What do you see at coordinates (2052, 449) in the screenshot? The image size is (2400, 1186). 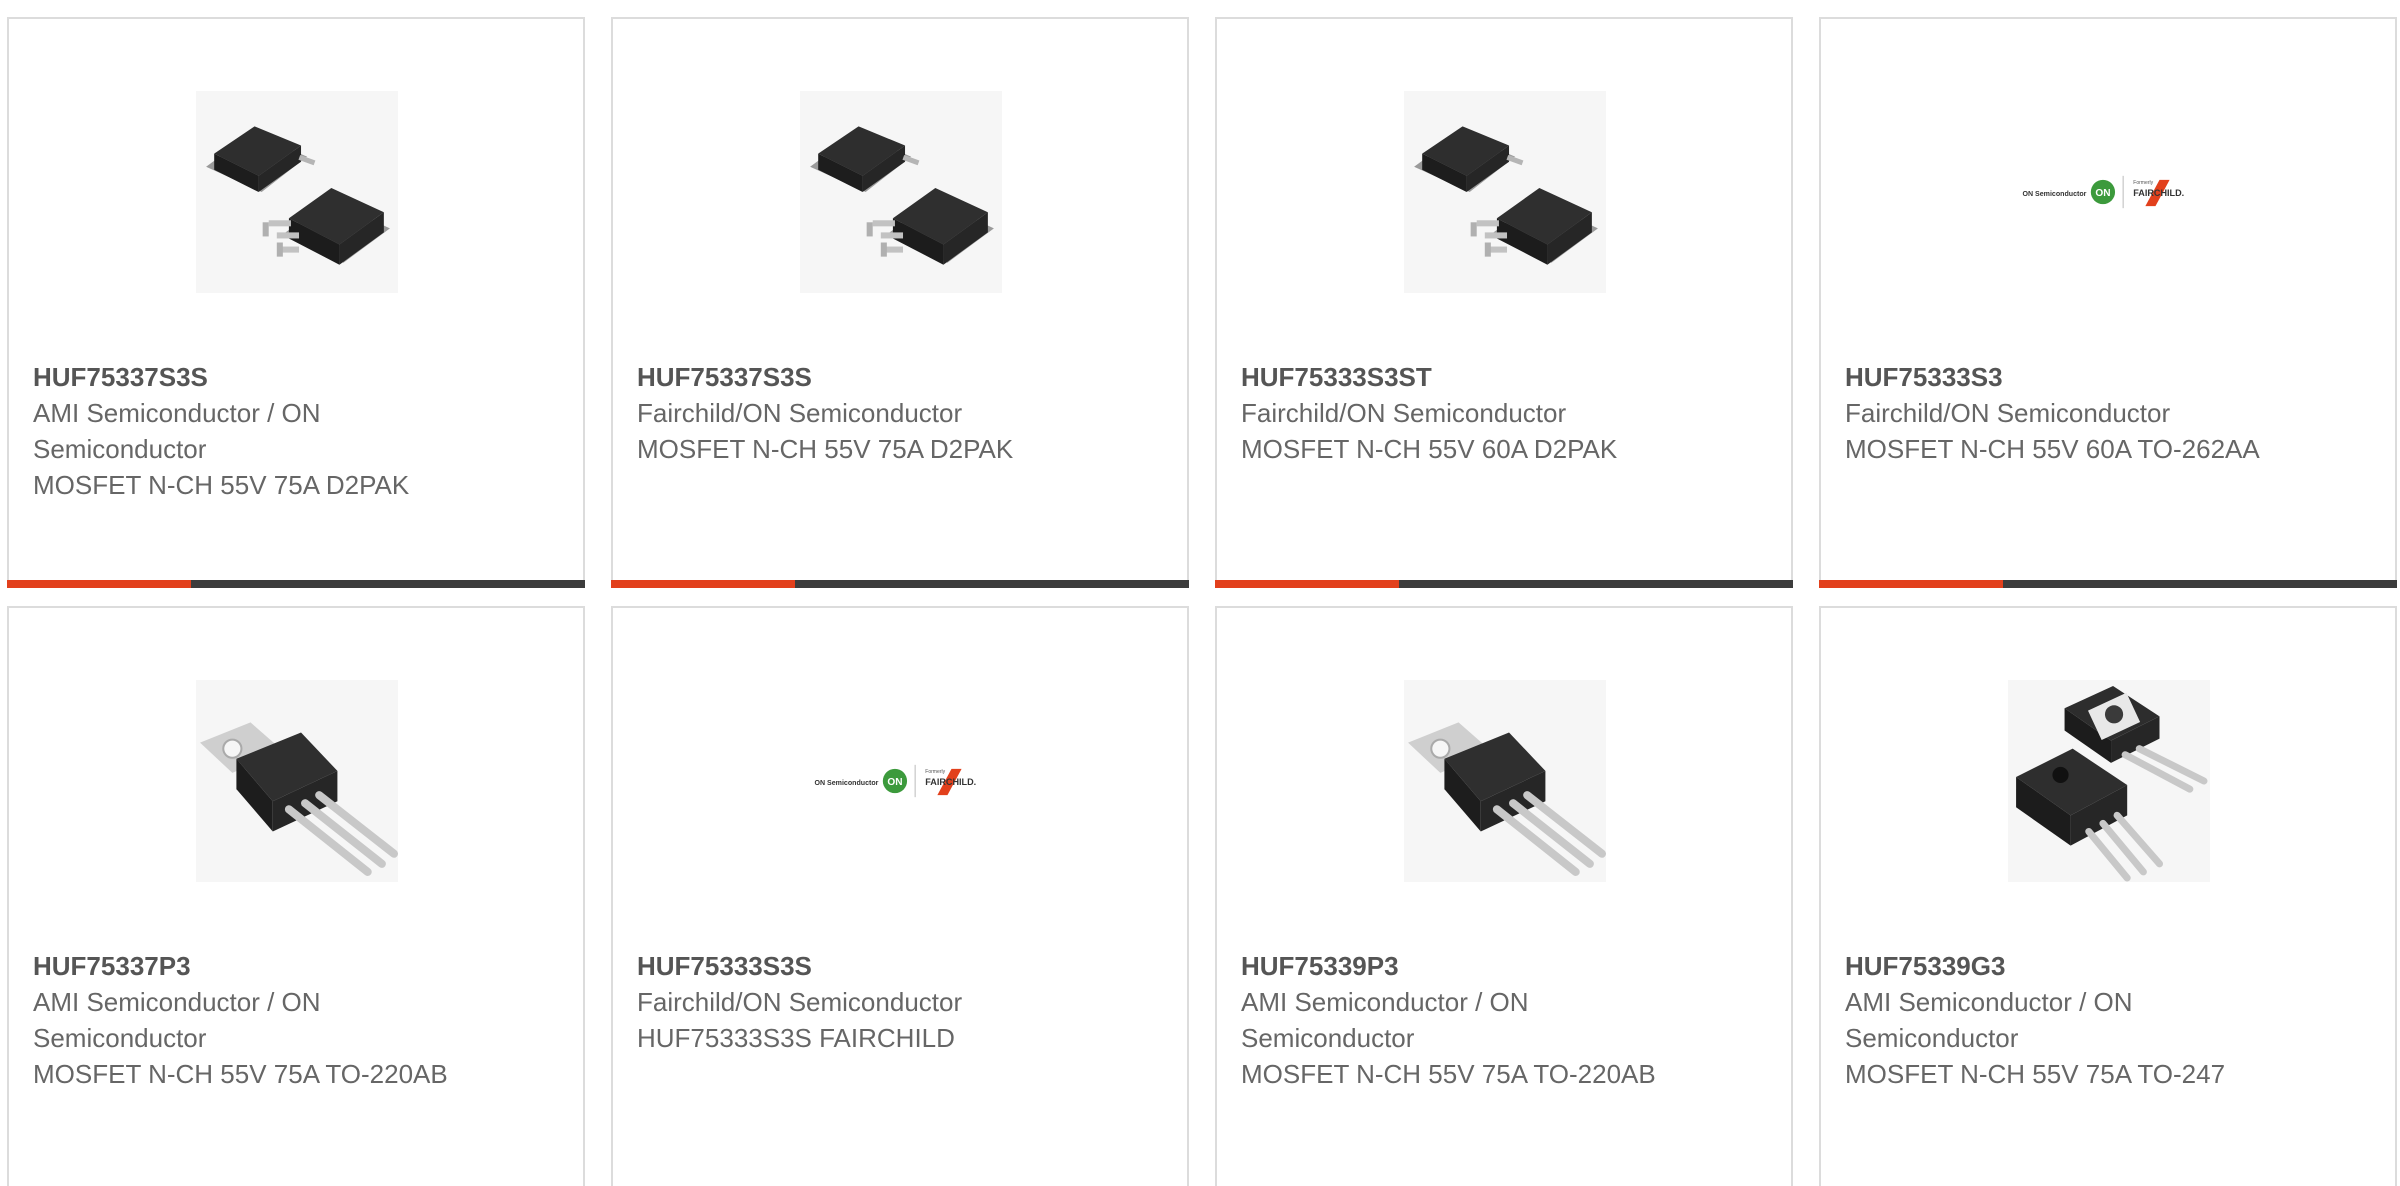 I see `product-description: MOSFET N-CH 55V 60A TO-262AA` at bounding box center [2052, 449].